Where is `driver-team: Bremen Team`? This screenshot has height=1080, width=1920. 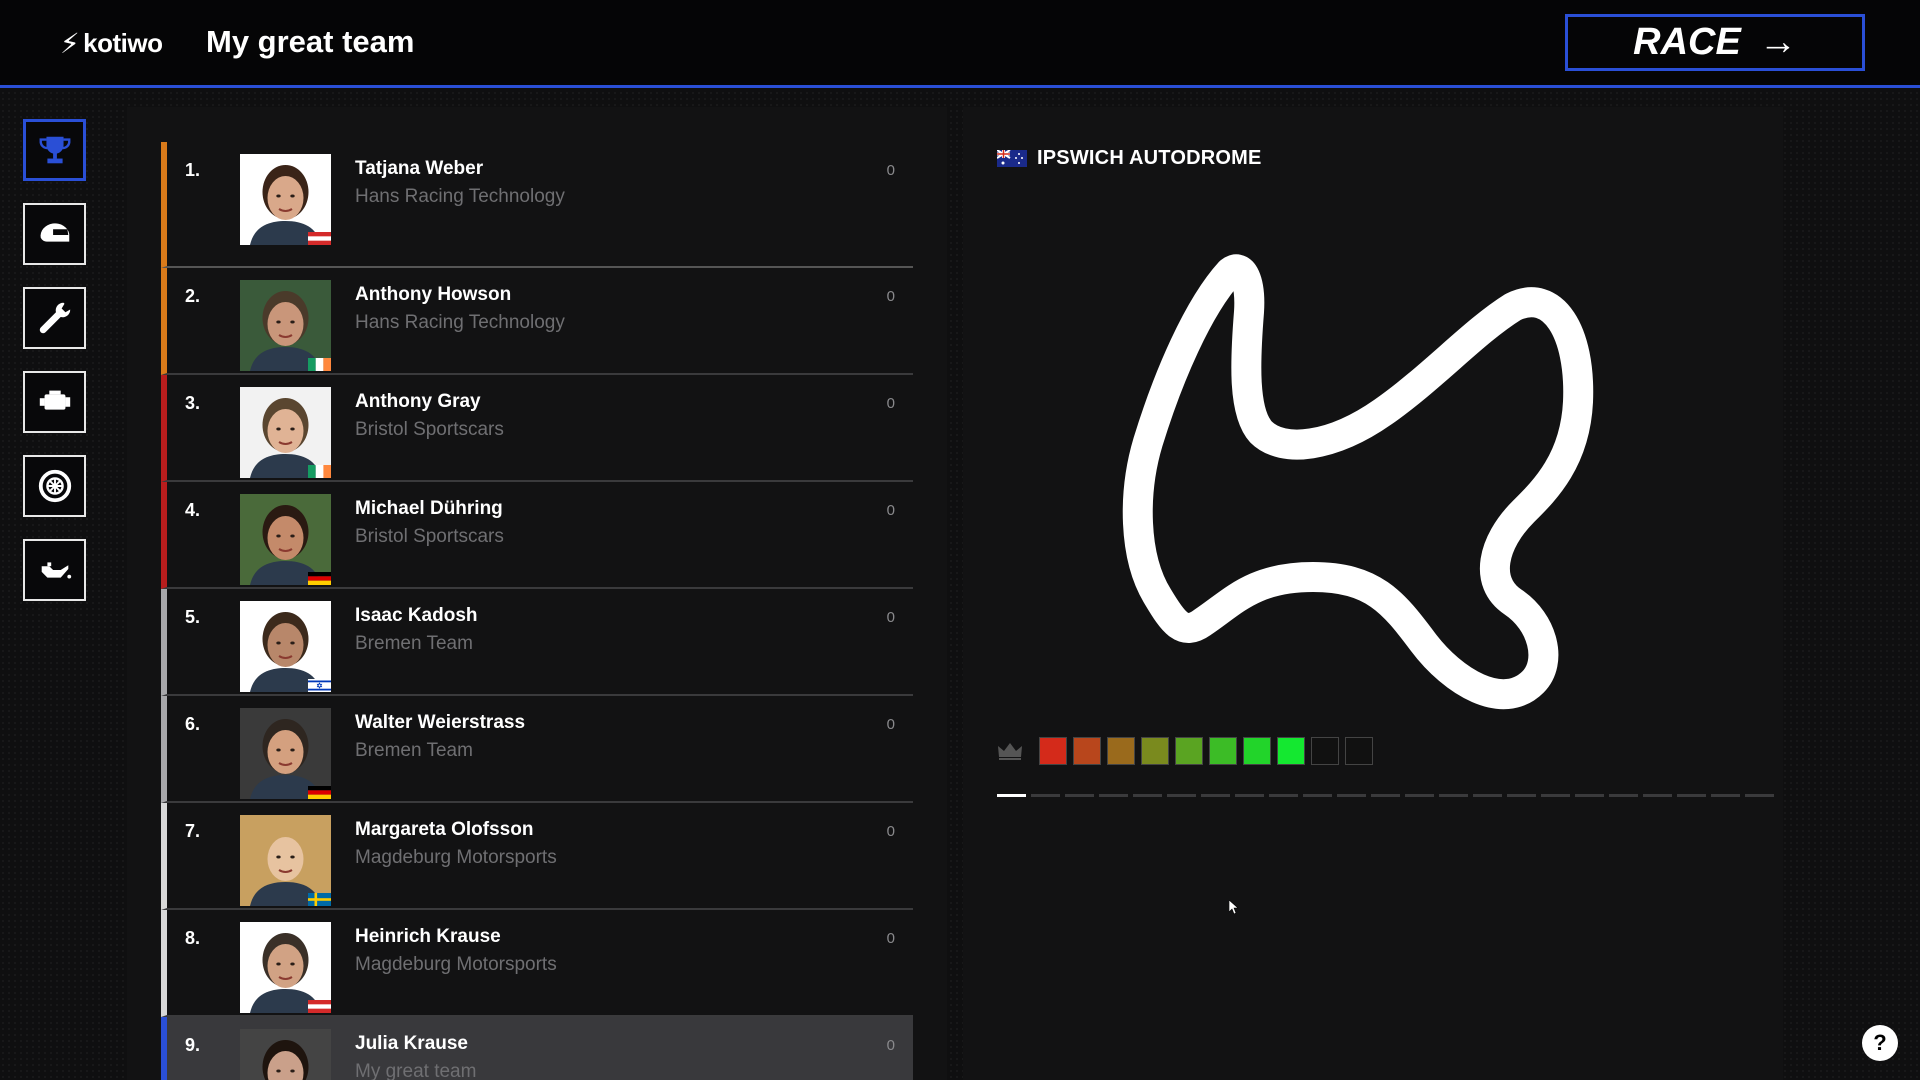 driver-team: Bremen Team is located at coordinates (414, 643).